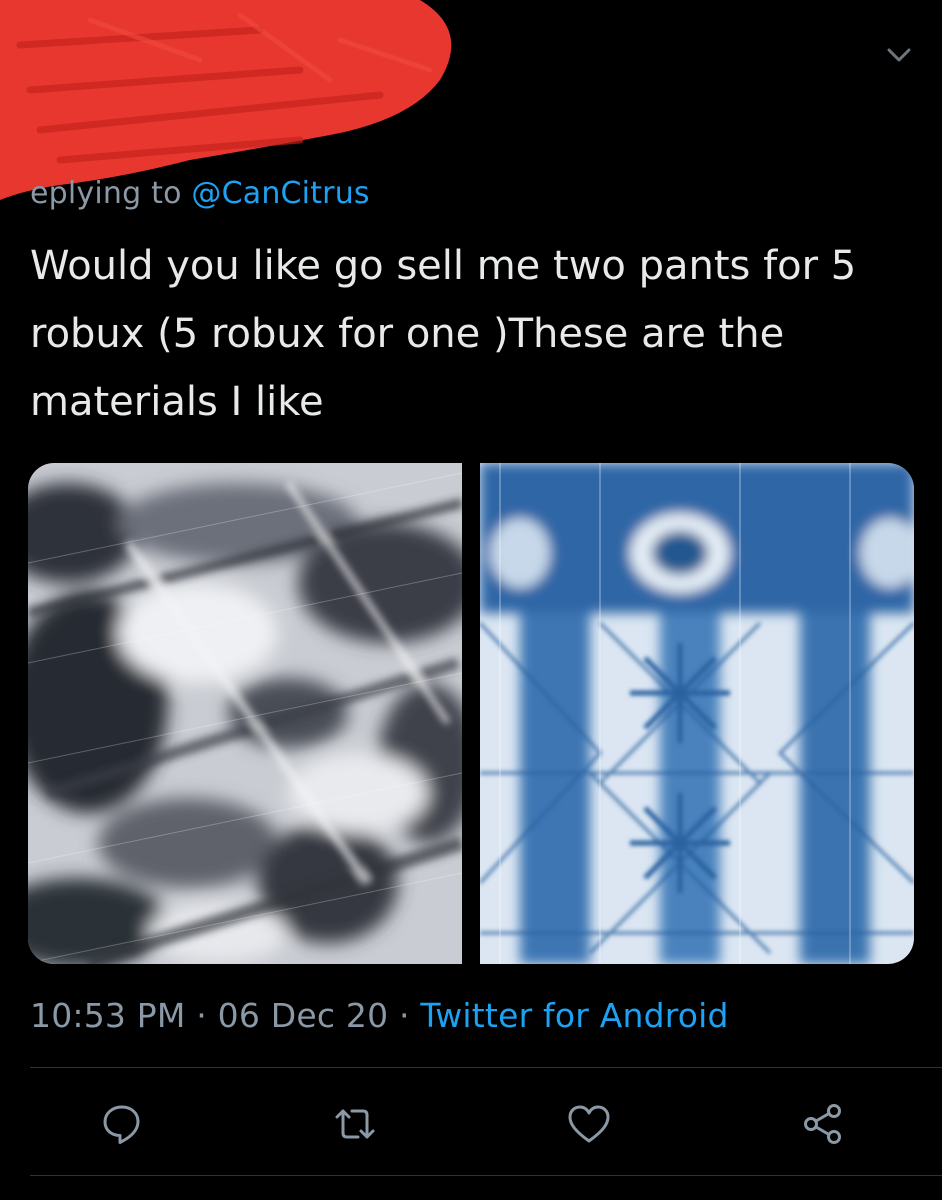 The height and width of the screenshot is (1200, 942). I want to click on replying-to-line: eplying to @CanCitrus, so click(200, 193).